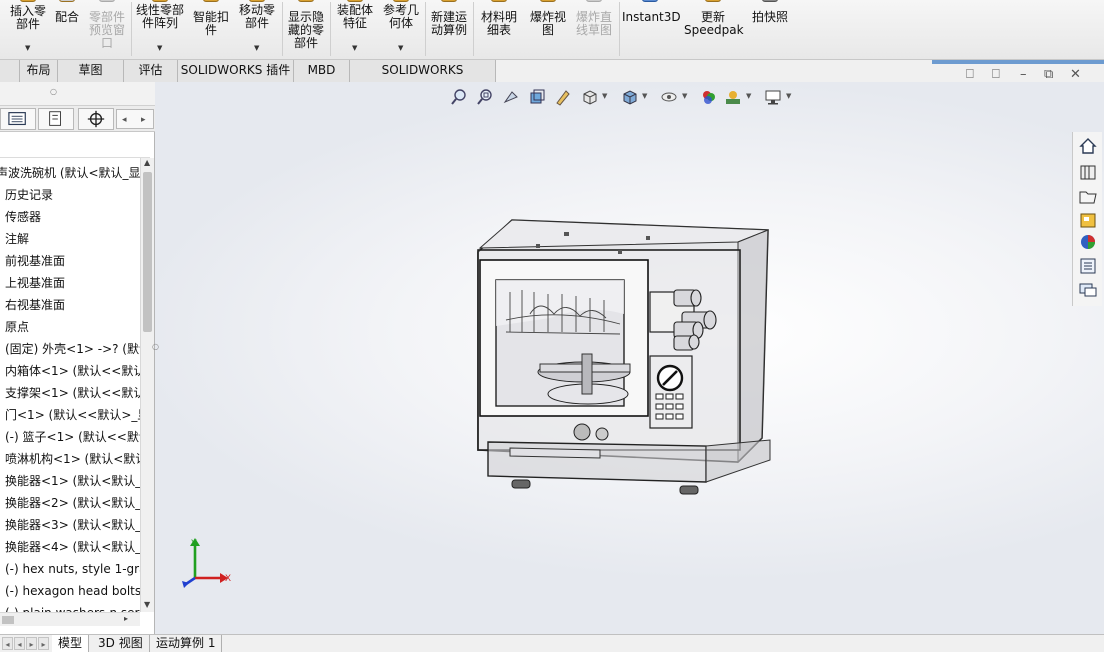 This screenshot has height=652, width=1104. What do you see at coordinates (773, 97) in the screenshot?
I see `view-settings-icon` at bounding box center [773, 97].